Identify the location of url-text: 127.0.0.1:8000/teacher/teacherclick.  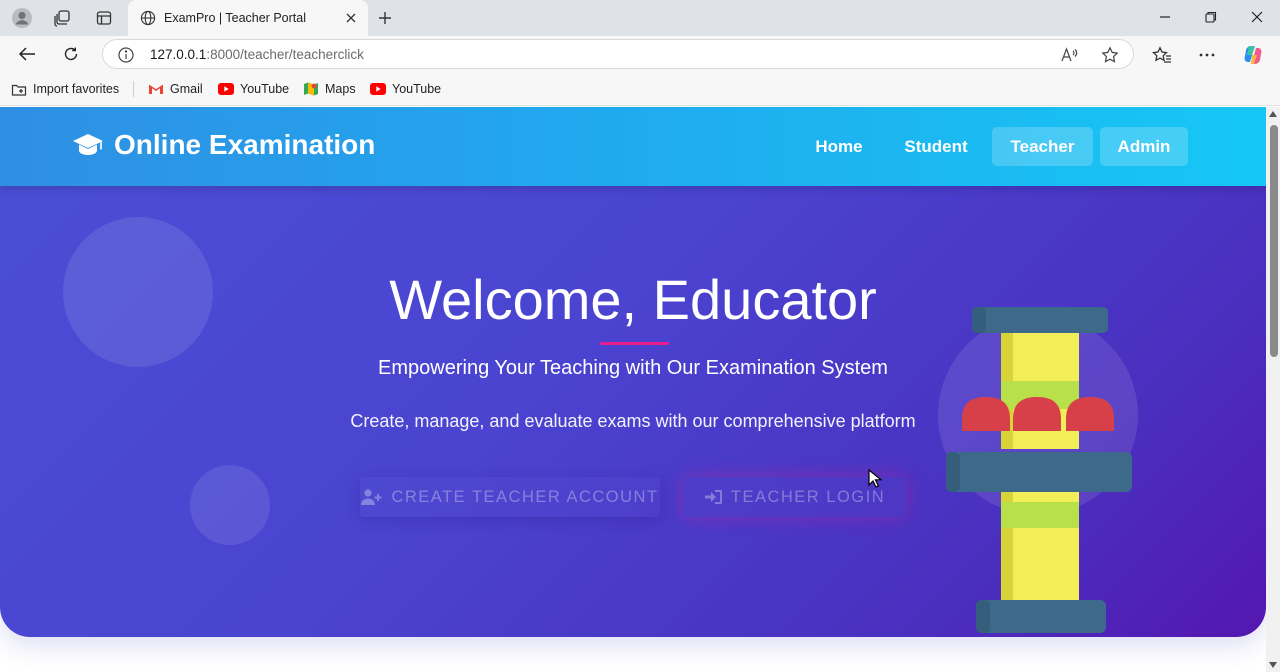
(257, 54).